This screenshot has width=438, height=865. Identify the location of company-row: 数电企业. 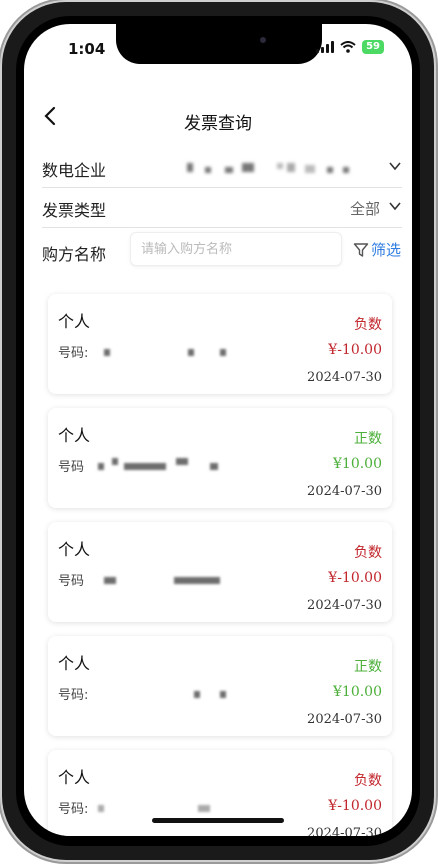
(222, 167).